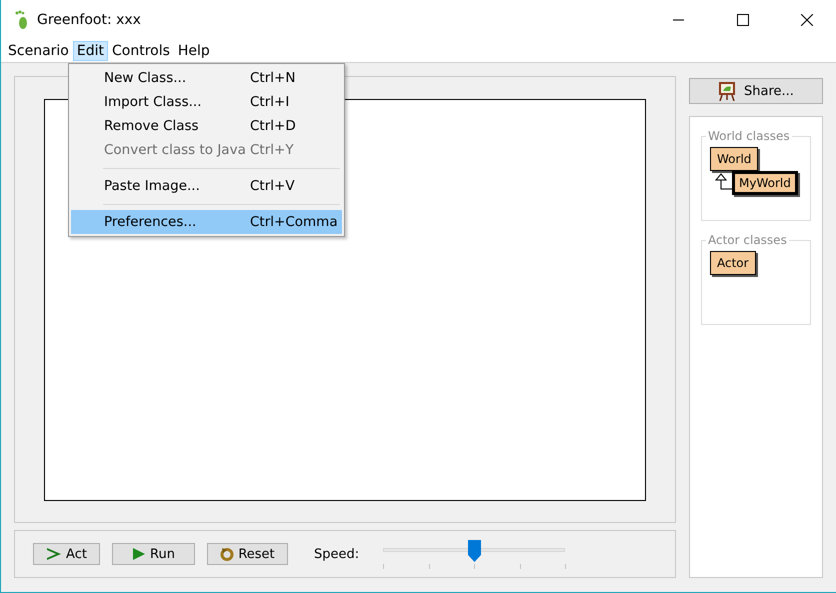  I want to click on menu-item: Controls, so click(141, 51).